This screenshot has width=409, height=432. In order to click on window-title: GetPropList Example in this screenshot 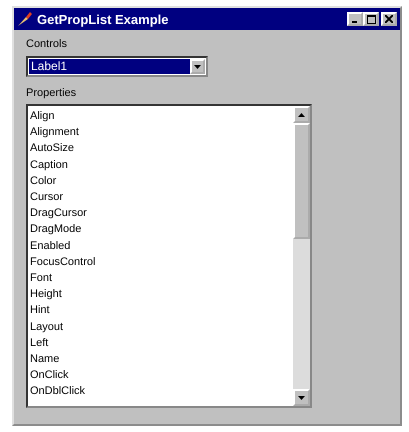, I will do `click(103, 19)`.